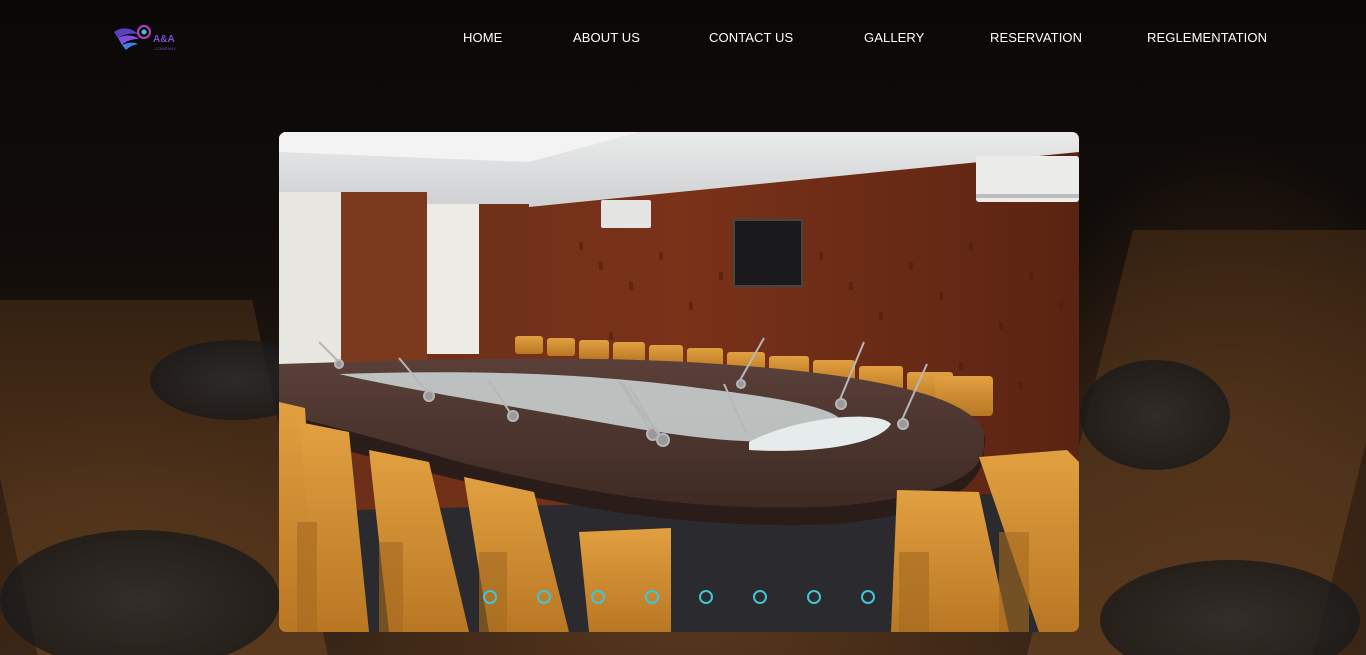 This screenshot has width=1366, height=655. What do you see at coordinates (482, 37) in the screenshot?
I see `nav-home: HOME` at bounding box center [482, 37].